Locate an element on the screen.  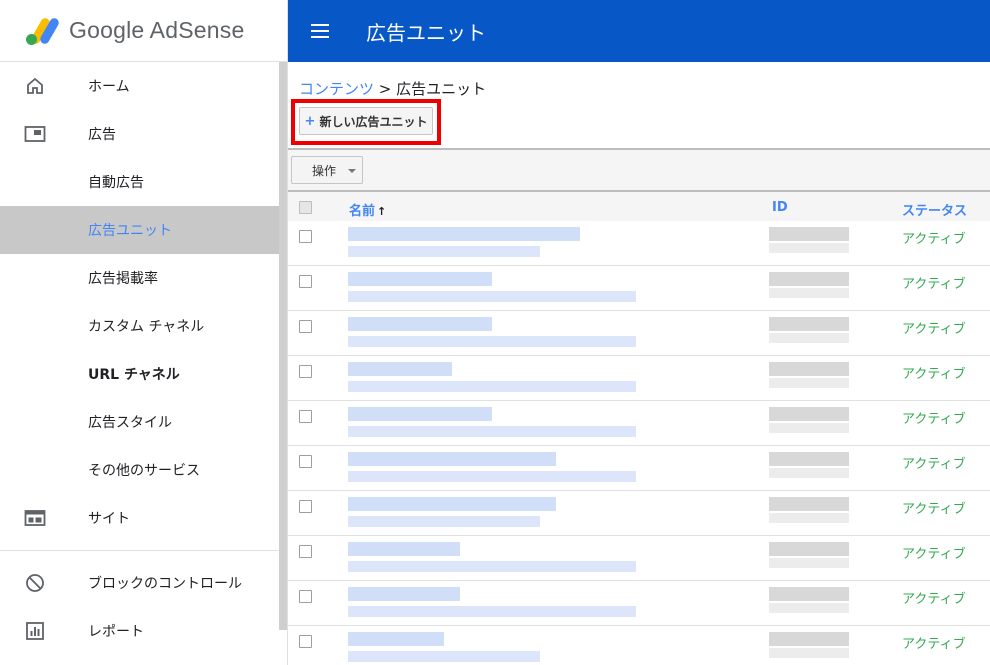
adsense-logo: Google AdSense is located at coordinates (143, 31).